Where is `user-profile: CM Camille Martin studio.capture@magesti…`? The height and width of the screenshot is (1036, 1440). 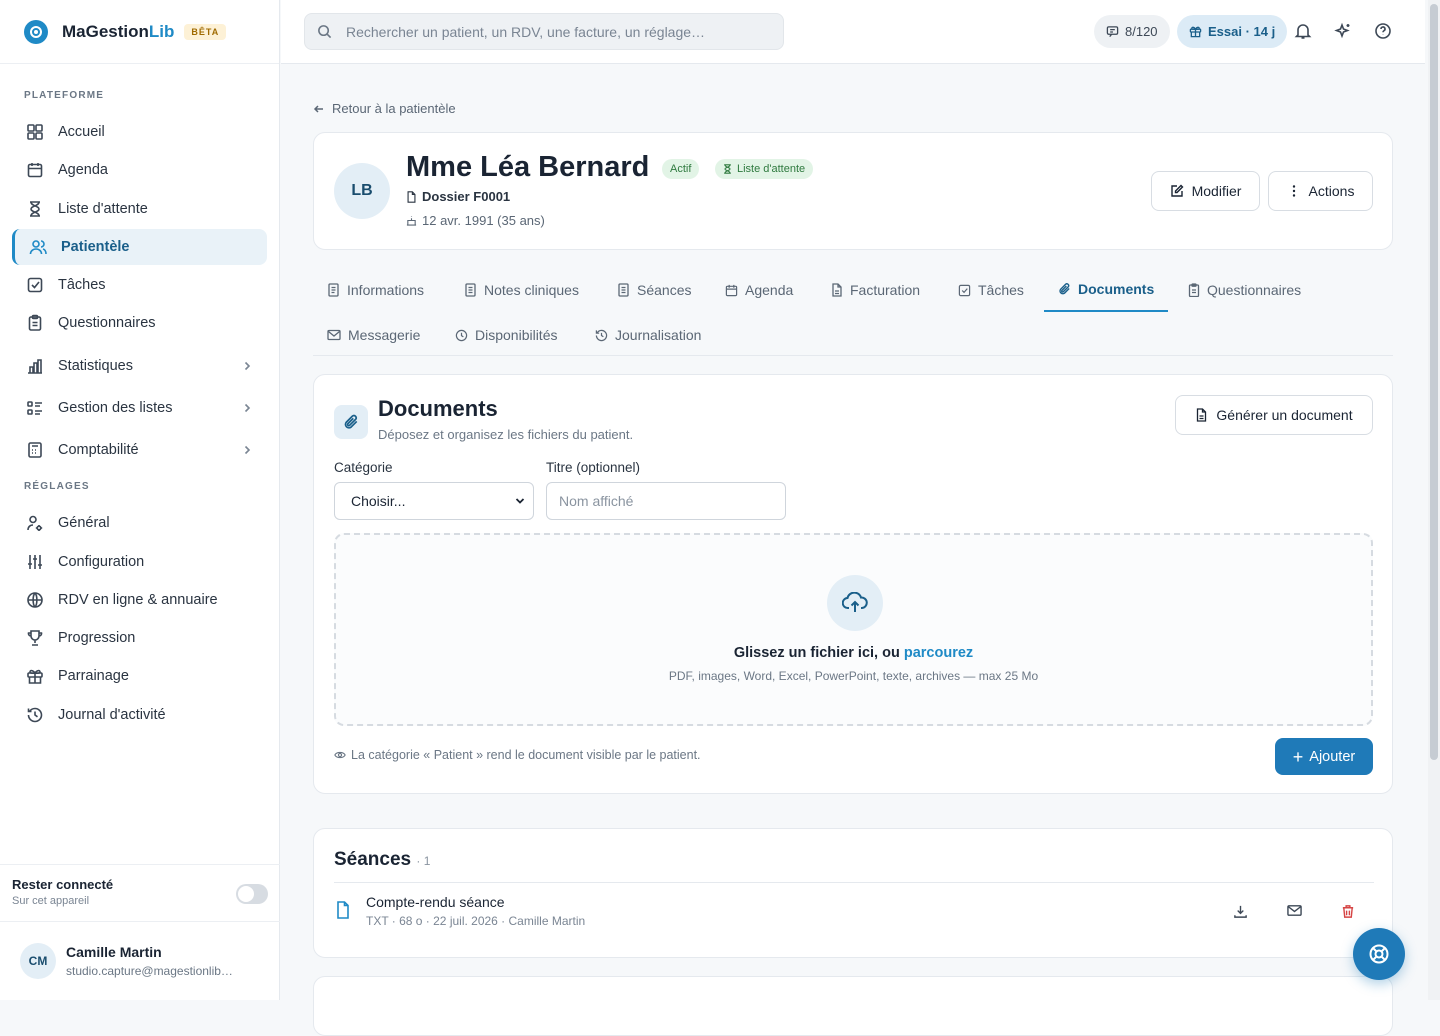 user-profile: CM Camille Martin studio.capture@magesti… is located at coordinates (140, 961).